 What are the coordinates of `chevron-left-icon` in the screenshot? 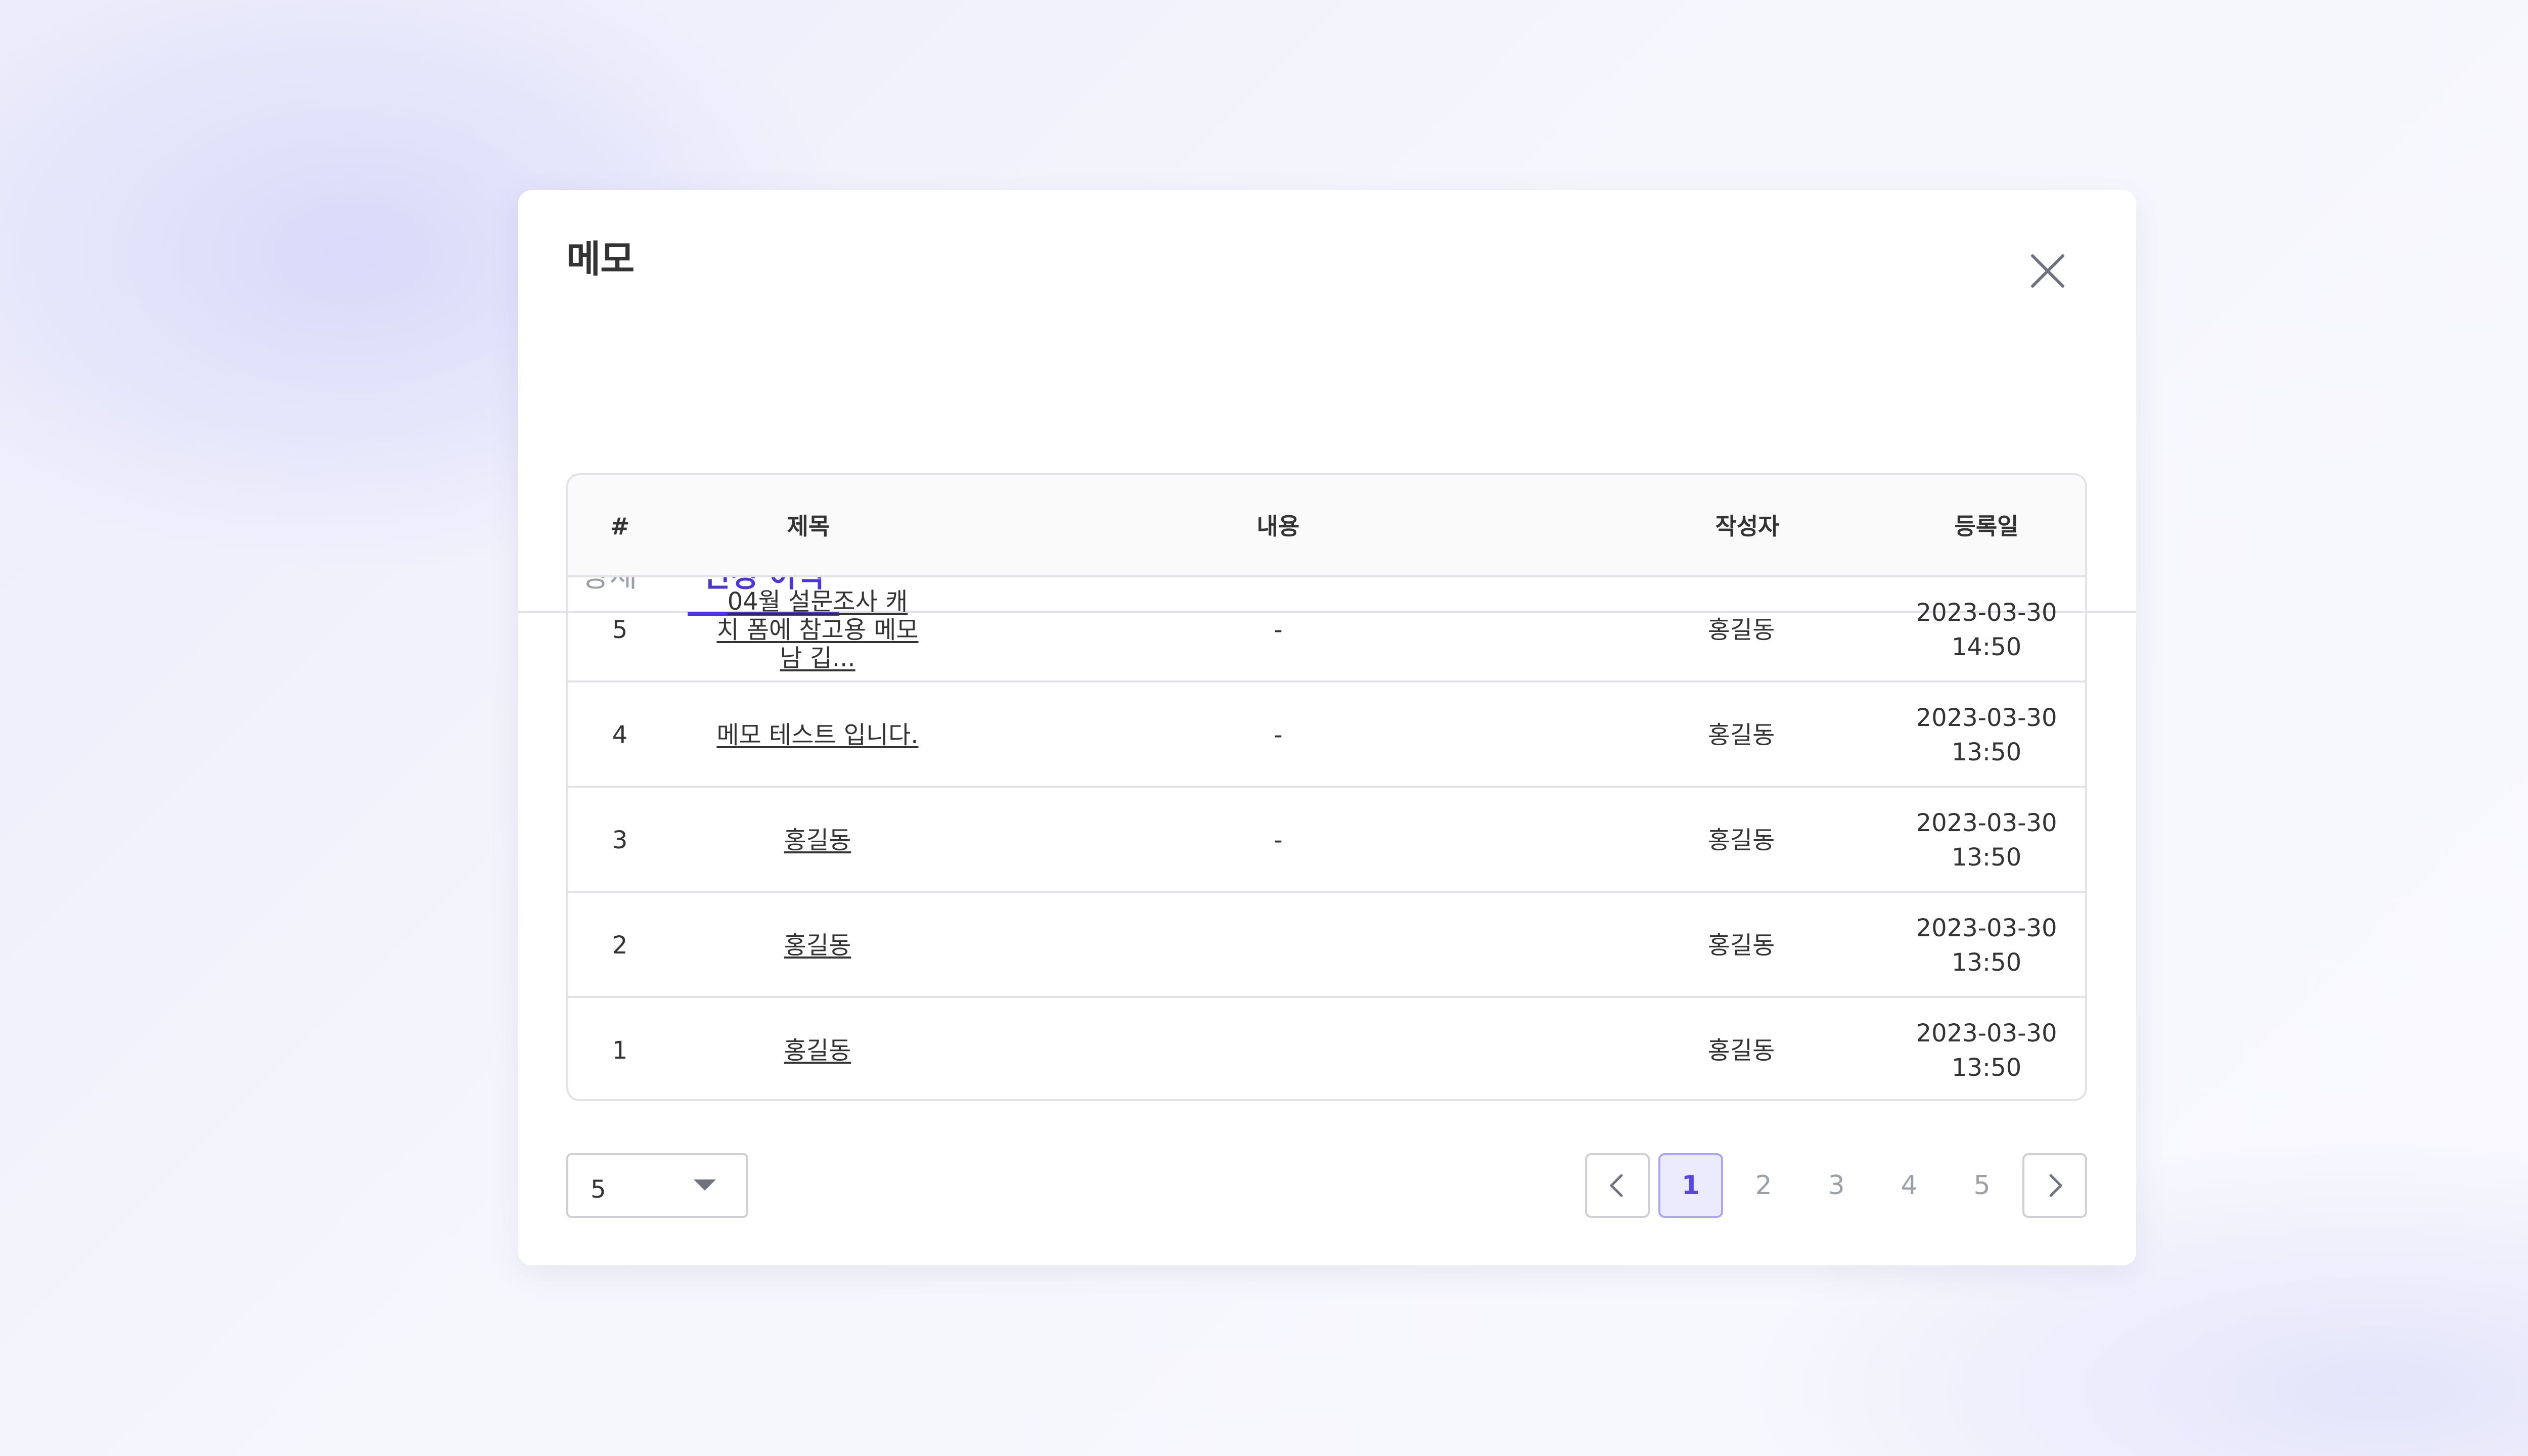 It's located at (1617, 1185).